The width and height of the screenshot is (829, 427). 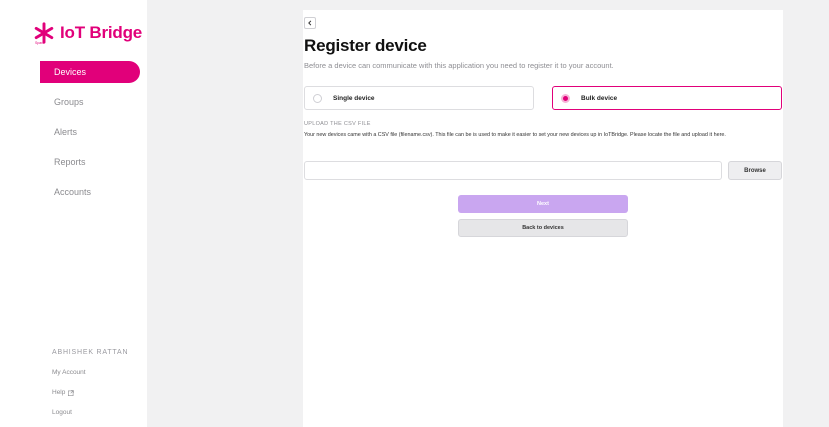 What do you see at coordinates (599, 98) in the screenshot?
I see `option-label: Bulk device` at bounding box center [599, 98].